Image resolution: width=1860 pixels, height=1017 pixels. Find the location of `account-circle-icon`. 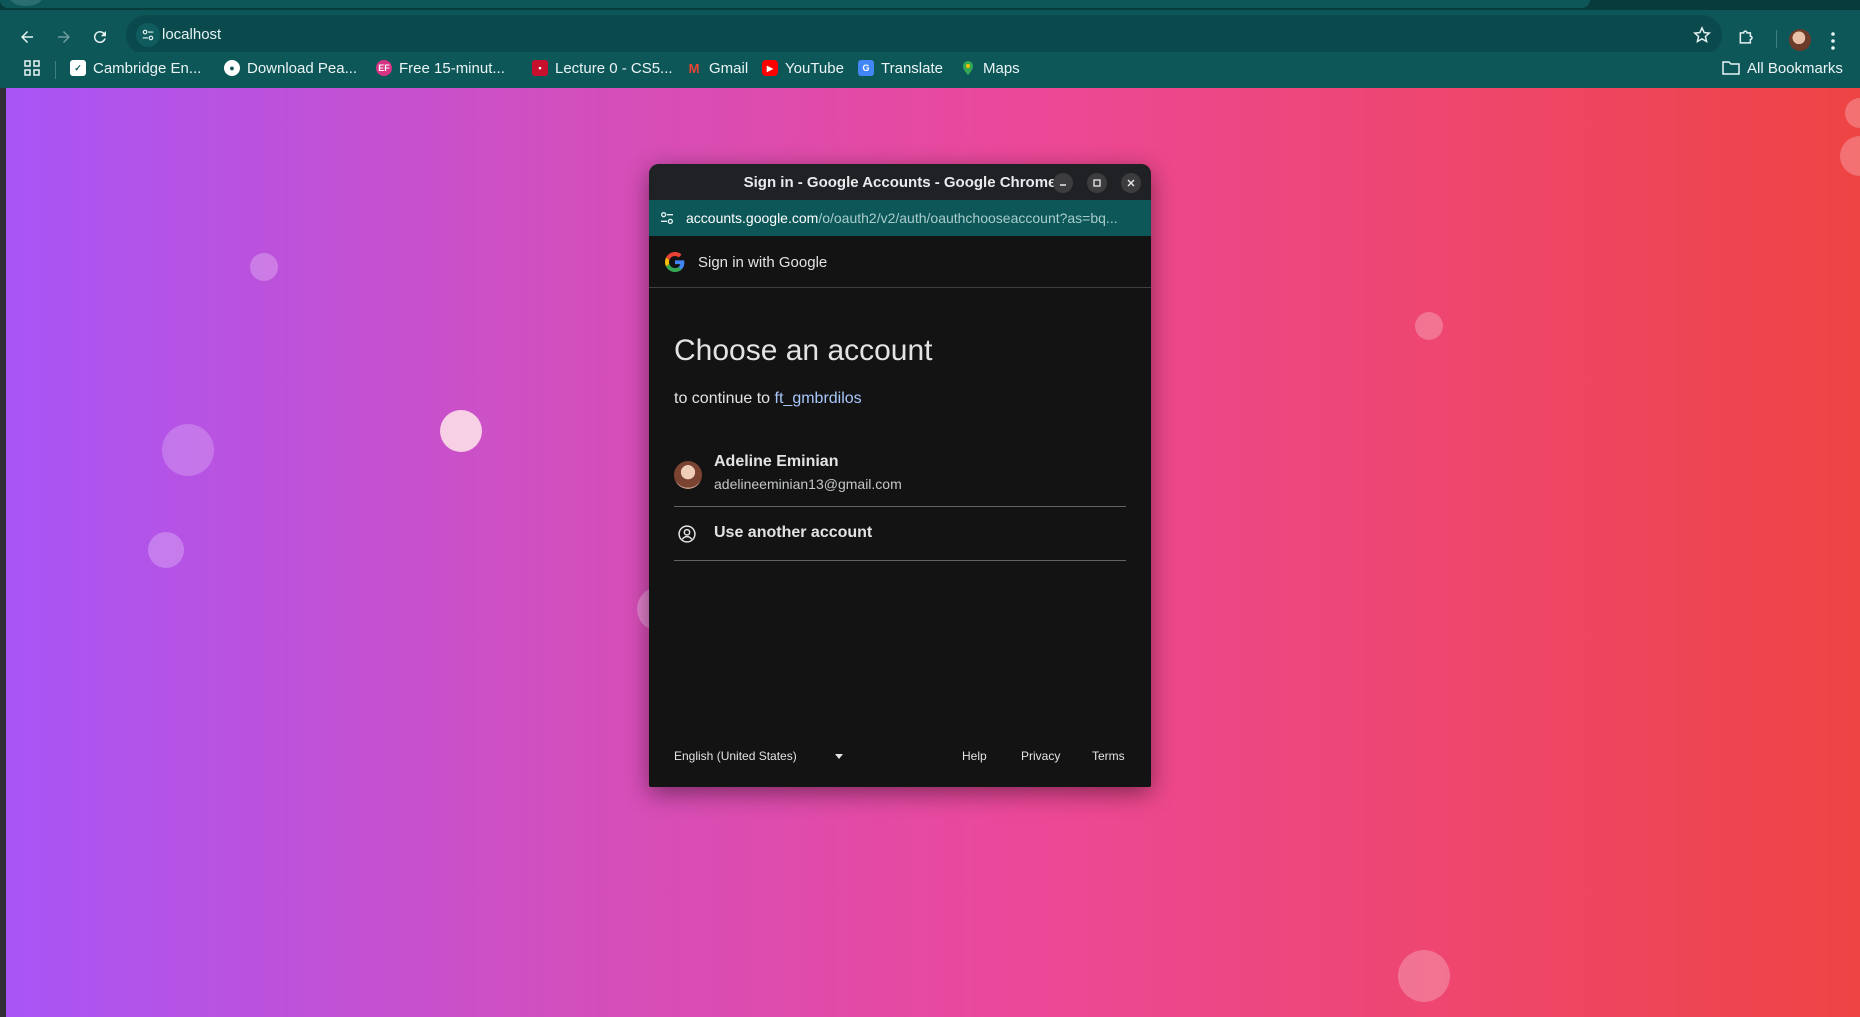

account-circle-icon is located at coordinates (687, 534).